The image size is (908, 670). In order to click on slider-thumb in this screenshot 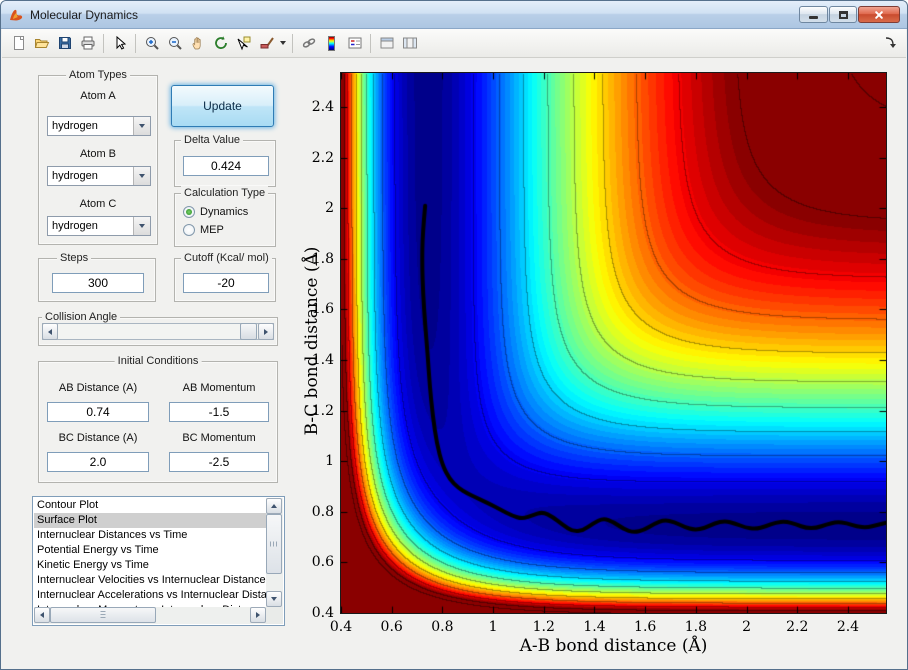, I will do `click(248, 331)`.